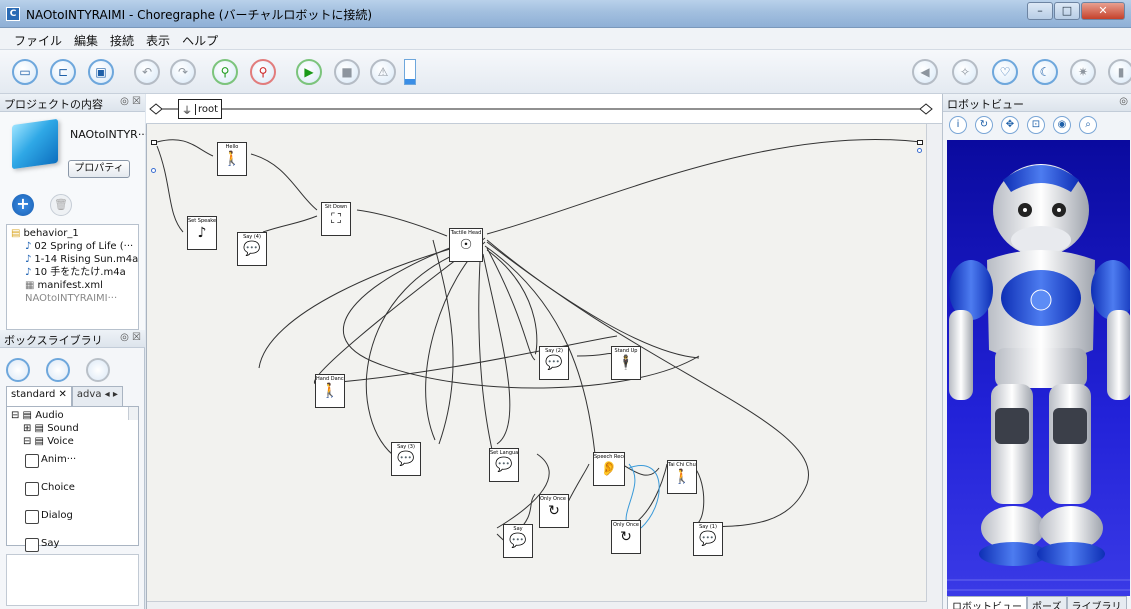 The image size is (1131, 609). Describe the element at coordinates (518, 541) in the screenshot. I see `box-say: Say 💬` at that location.